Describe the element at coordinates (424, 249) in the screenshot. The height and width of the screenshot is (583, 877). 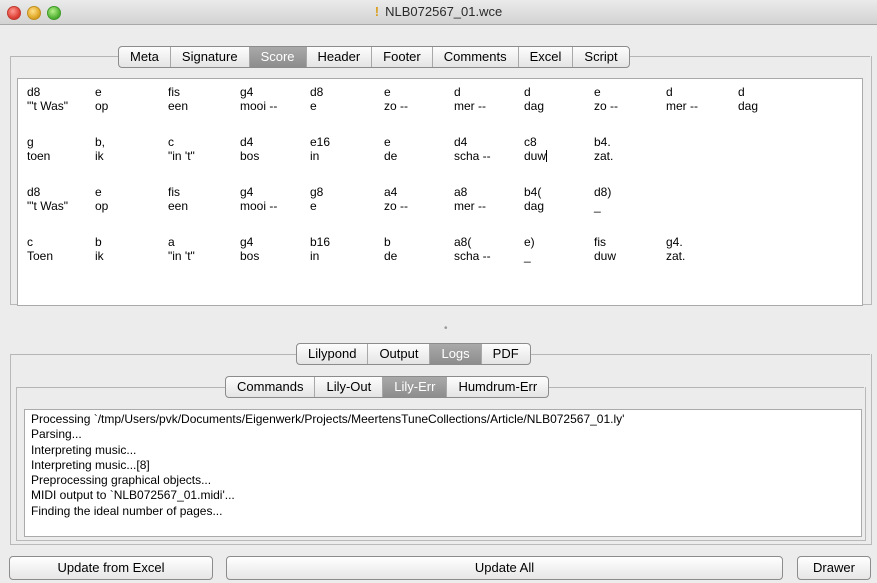
I see `score-cell: b de` at that location.